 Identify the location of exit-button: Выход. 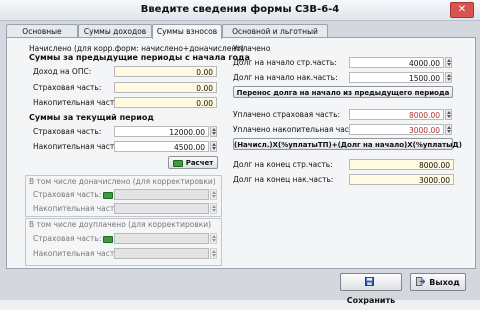
(438, 282).